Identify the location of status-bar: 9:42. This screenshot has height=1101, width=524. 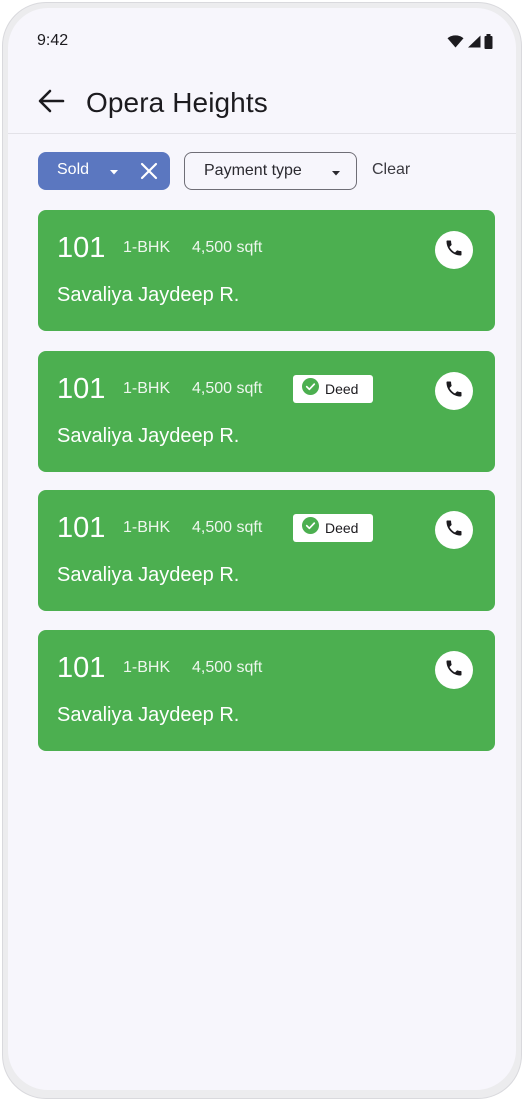
(262, 41).